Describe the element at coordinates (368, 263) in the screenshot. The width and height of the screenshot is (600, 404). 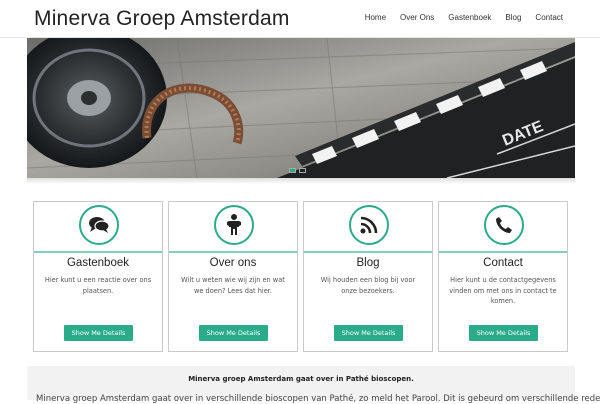
I see `card-title: Blog` at that location.